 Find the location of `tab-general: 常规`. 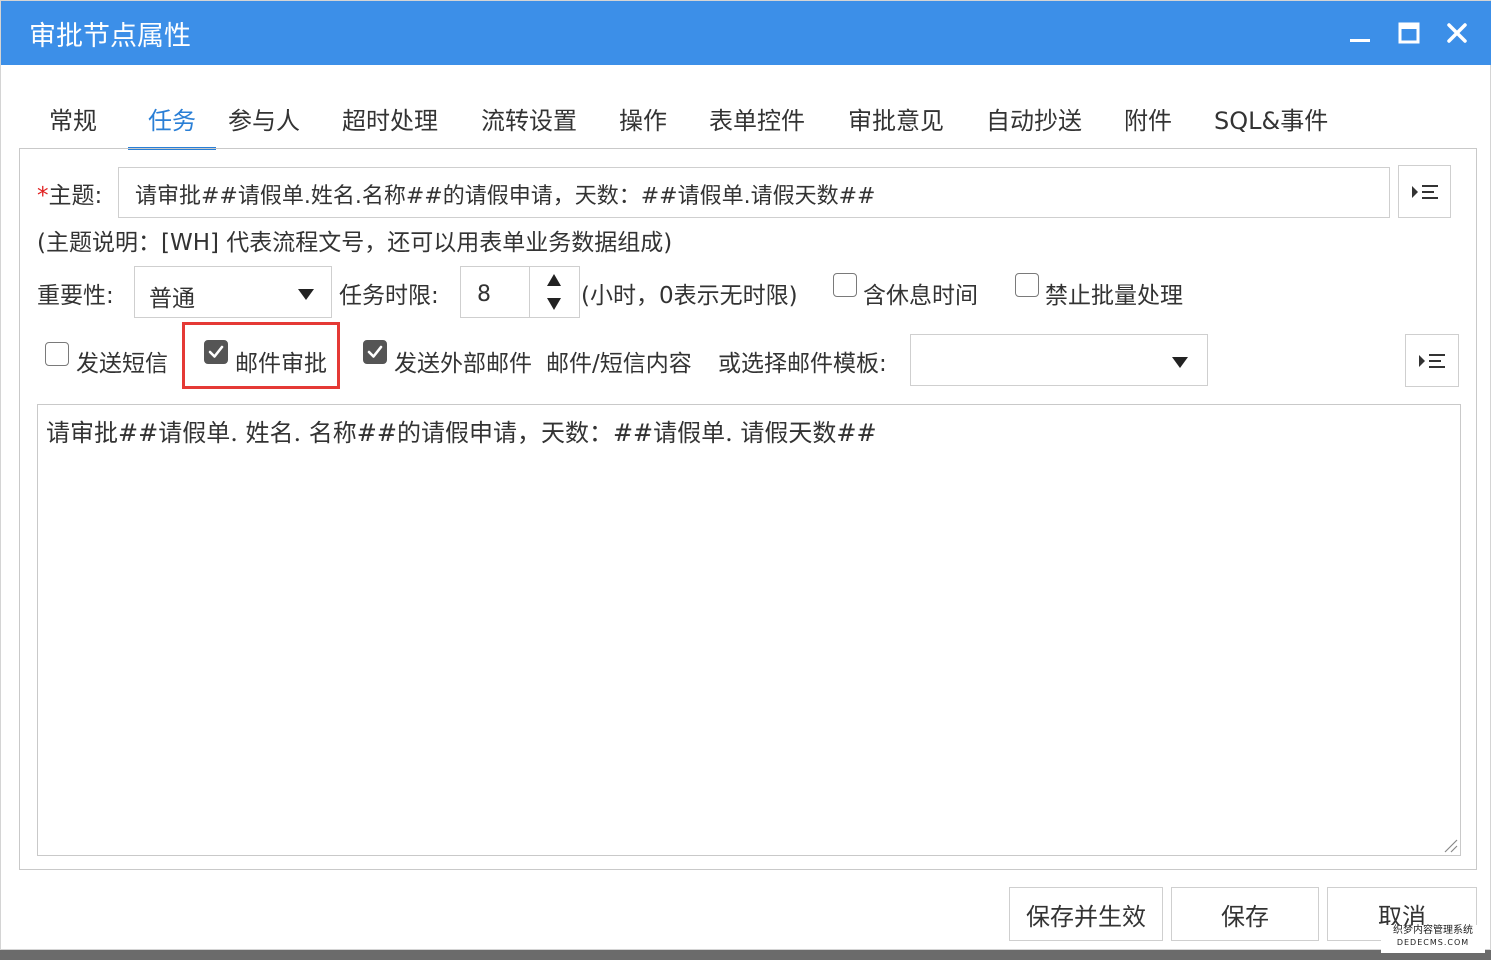

tab-general: 常规 is located at coordinates (73, 124).